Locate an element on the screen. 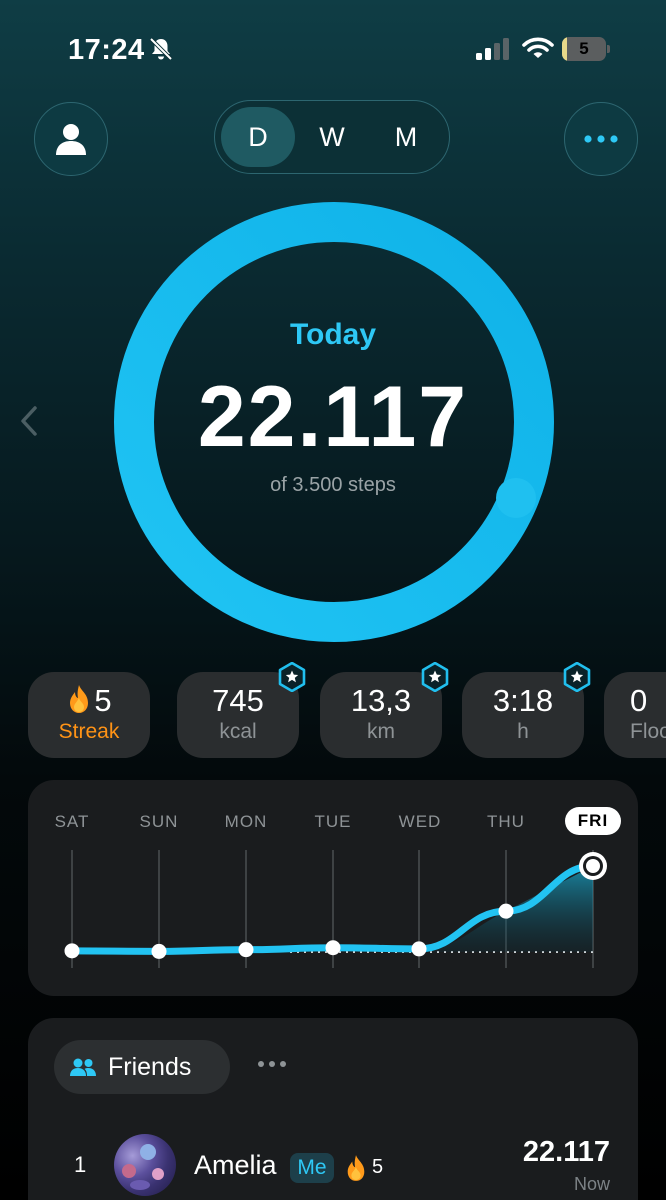 The image size is (666, 1200). period-week-tab: W is located at coordinates (332, 137).